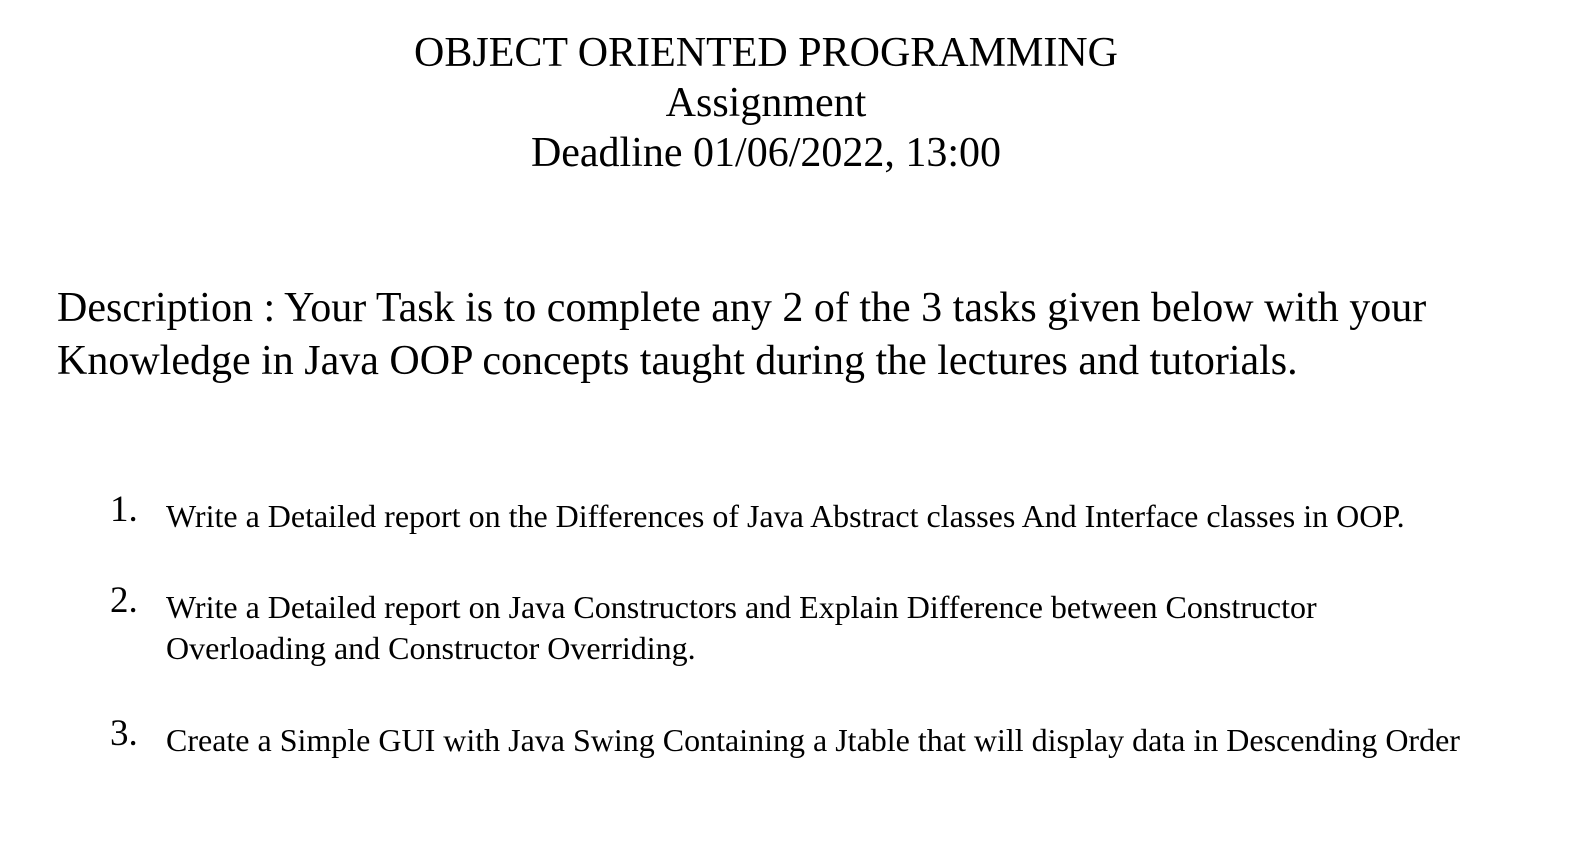 The image size is (1577, 841). I want to click on task-number: 2., so click(124, 600).